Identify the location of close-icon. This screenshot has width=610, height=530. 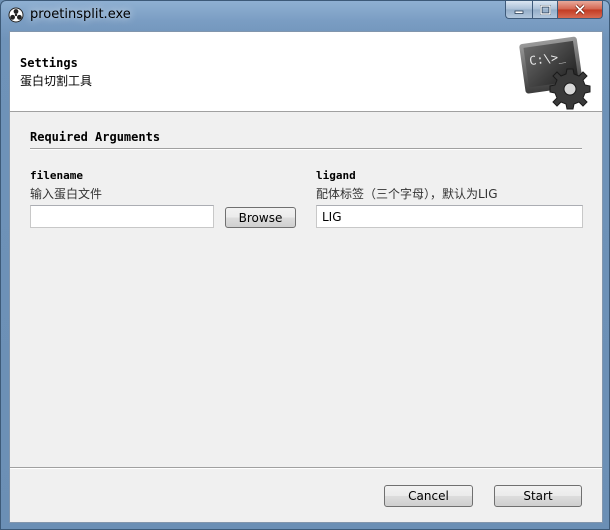
(580, 9).